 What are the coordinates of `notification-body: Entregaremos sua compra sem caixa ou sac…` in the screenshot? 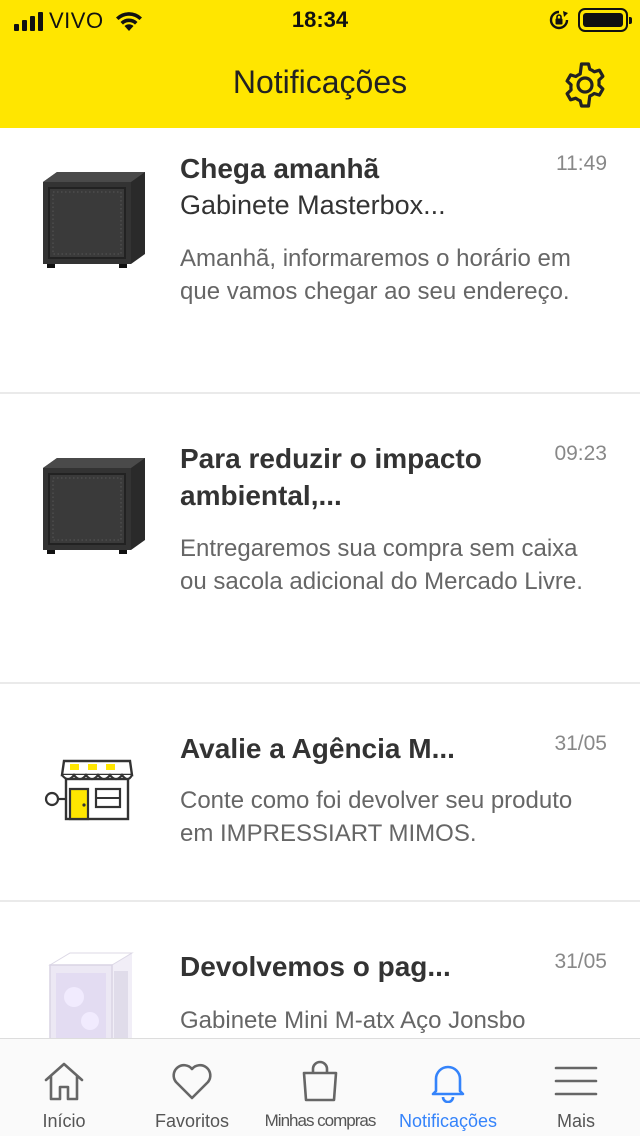 It's located at (381, 565).